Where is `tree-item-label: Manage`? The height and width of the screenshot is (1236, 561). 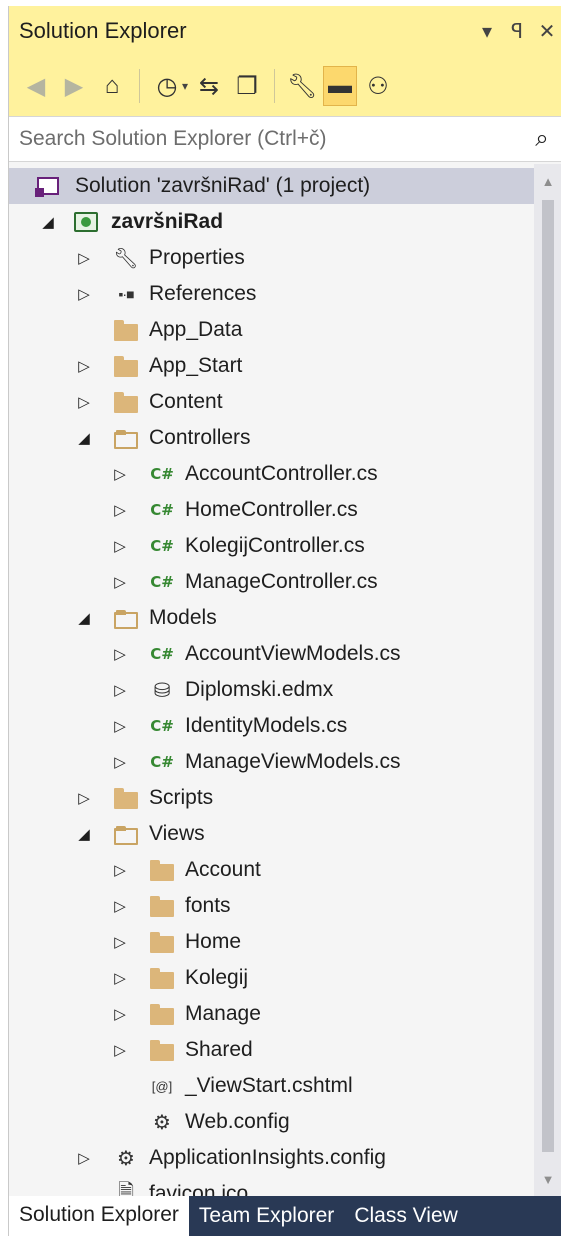
tree-item-label: Manage is located at coordinates (223, 1013).